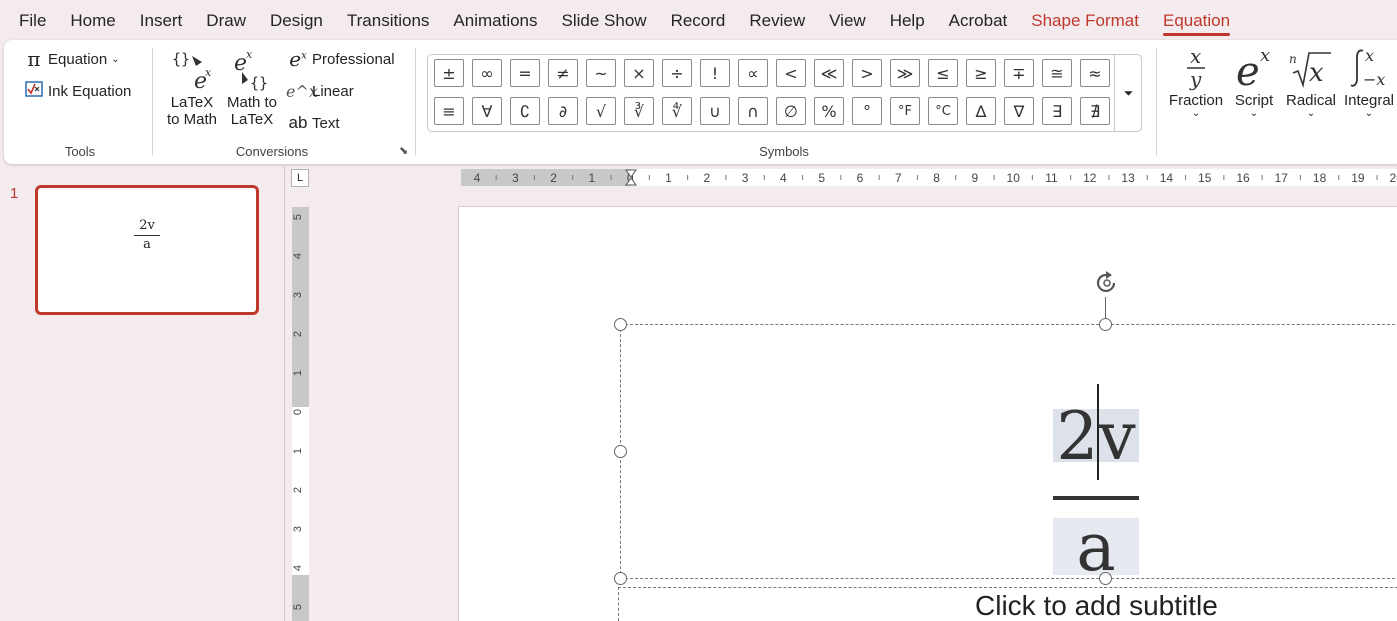 This screenshot has height=621, width=1397. What do you see at coordinates (1196, 21) in the screenshot?
I see `tab-equation: Equation` at bounding box center [1196, 21].